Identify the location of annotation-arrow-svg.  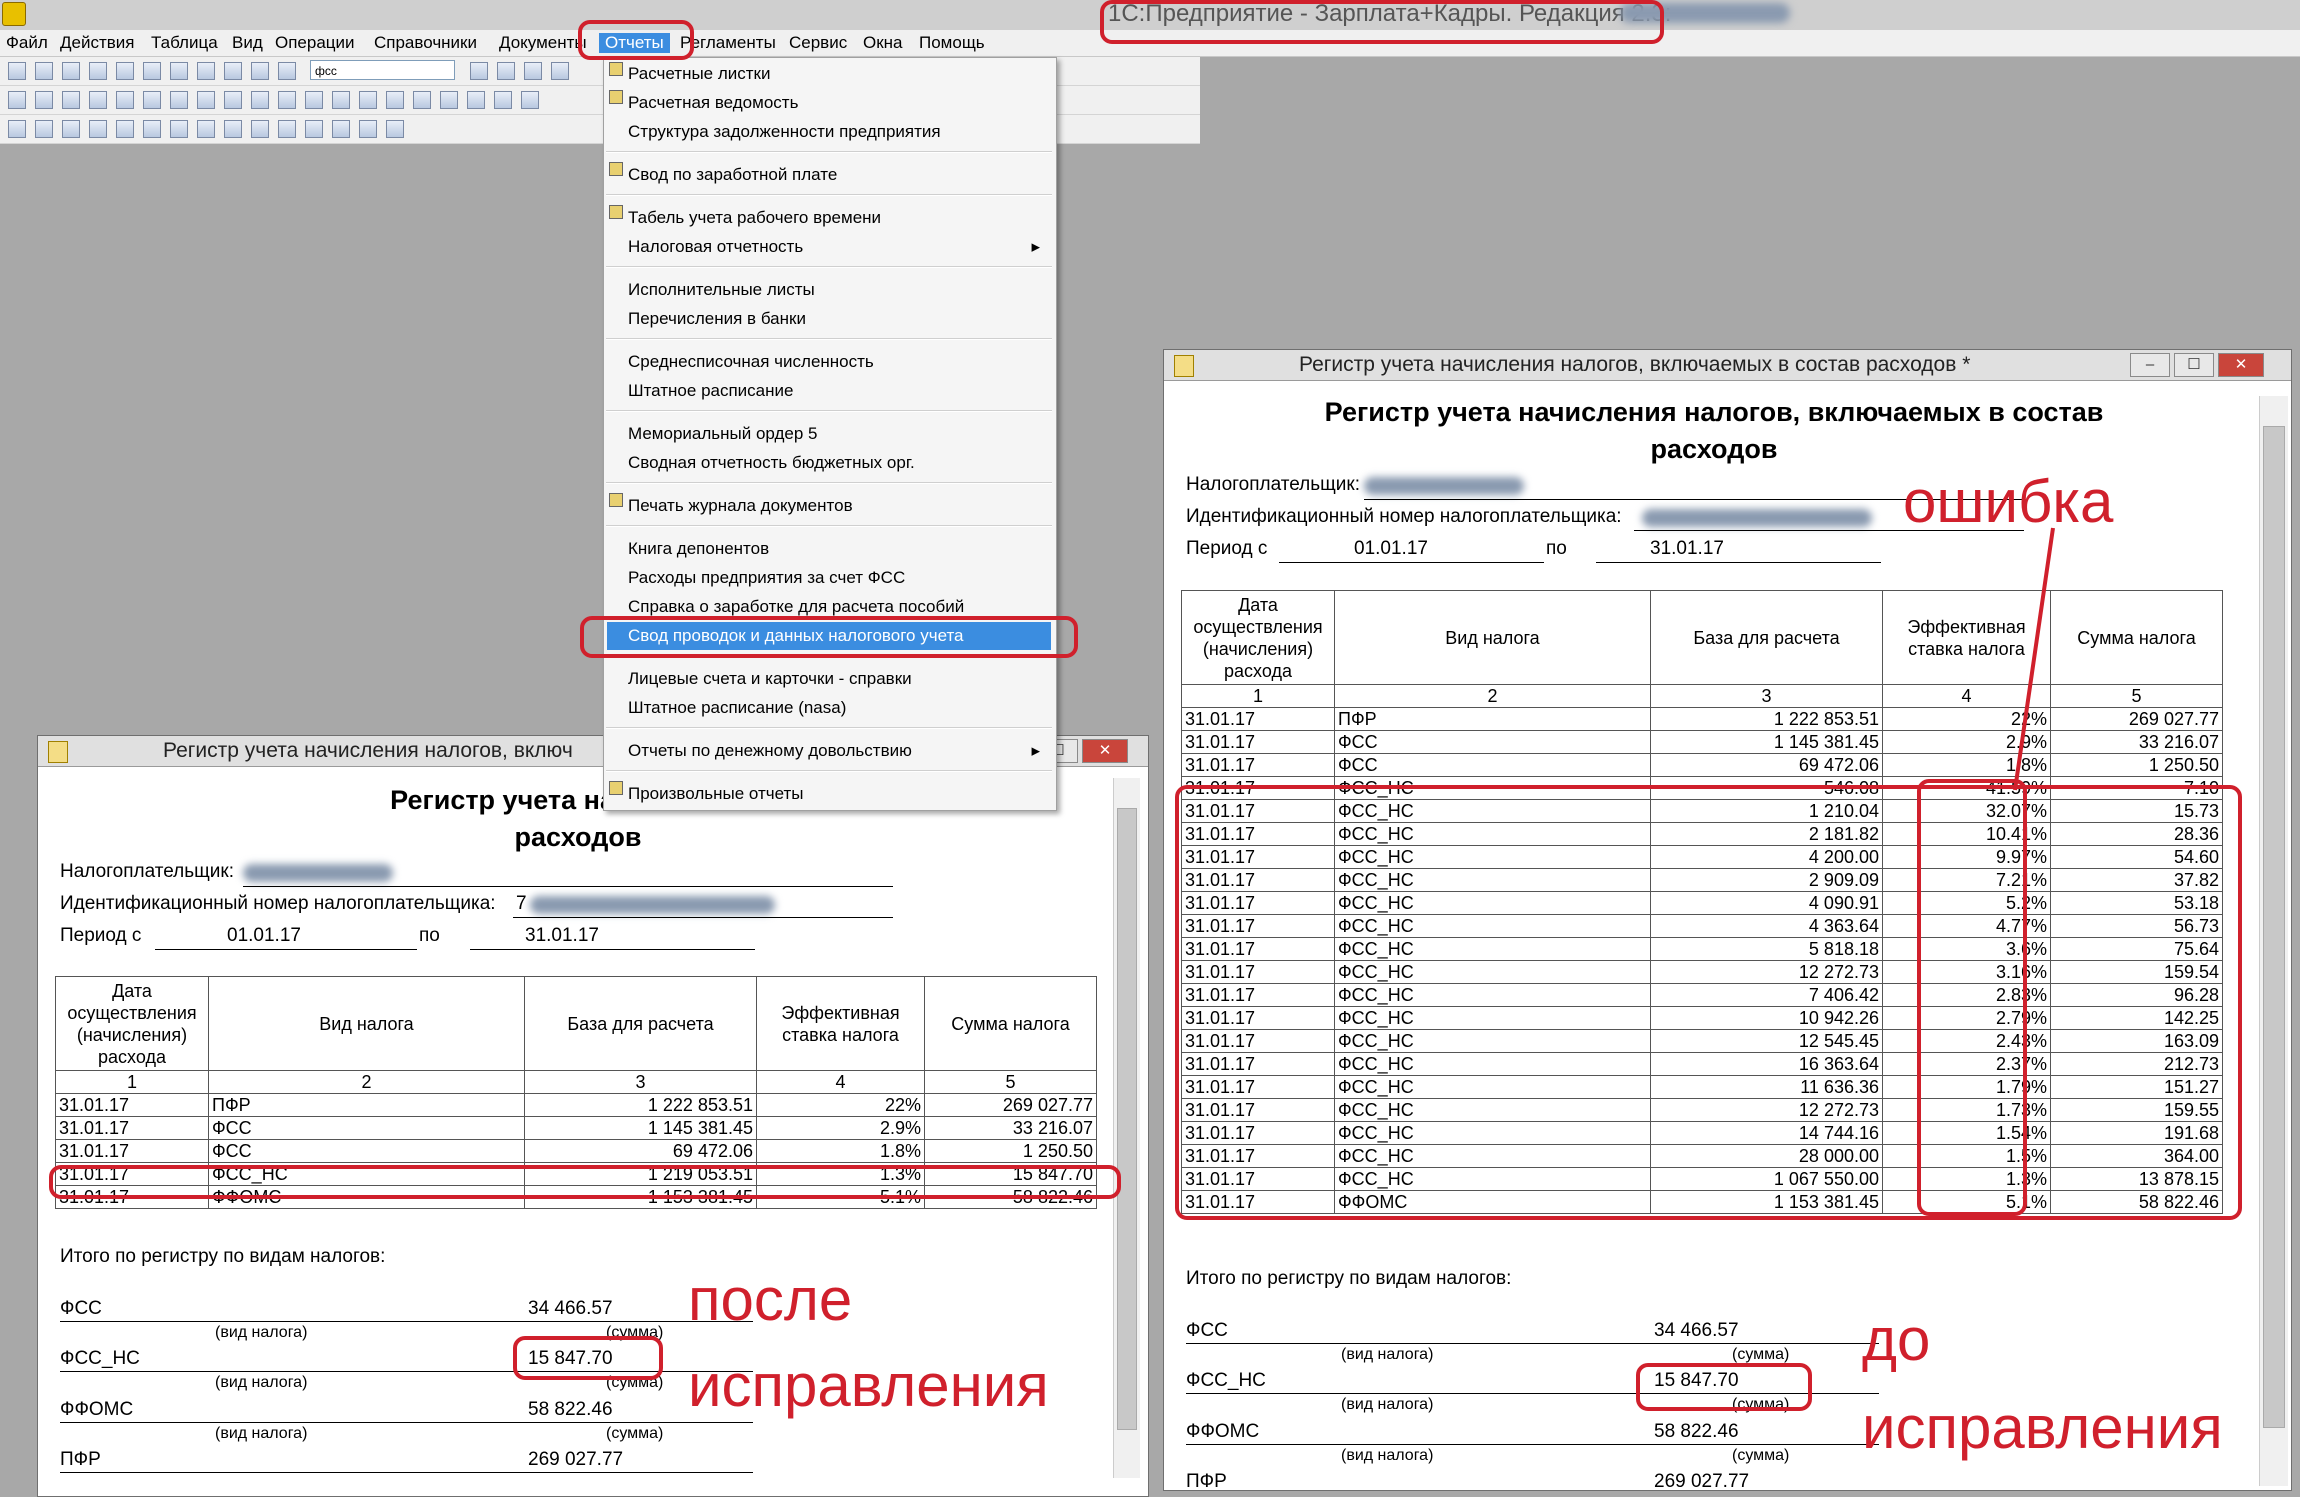
(2034, 659).